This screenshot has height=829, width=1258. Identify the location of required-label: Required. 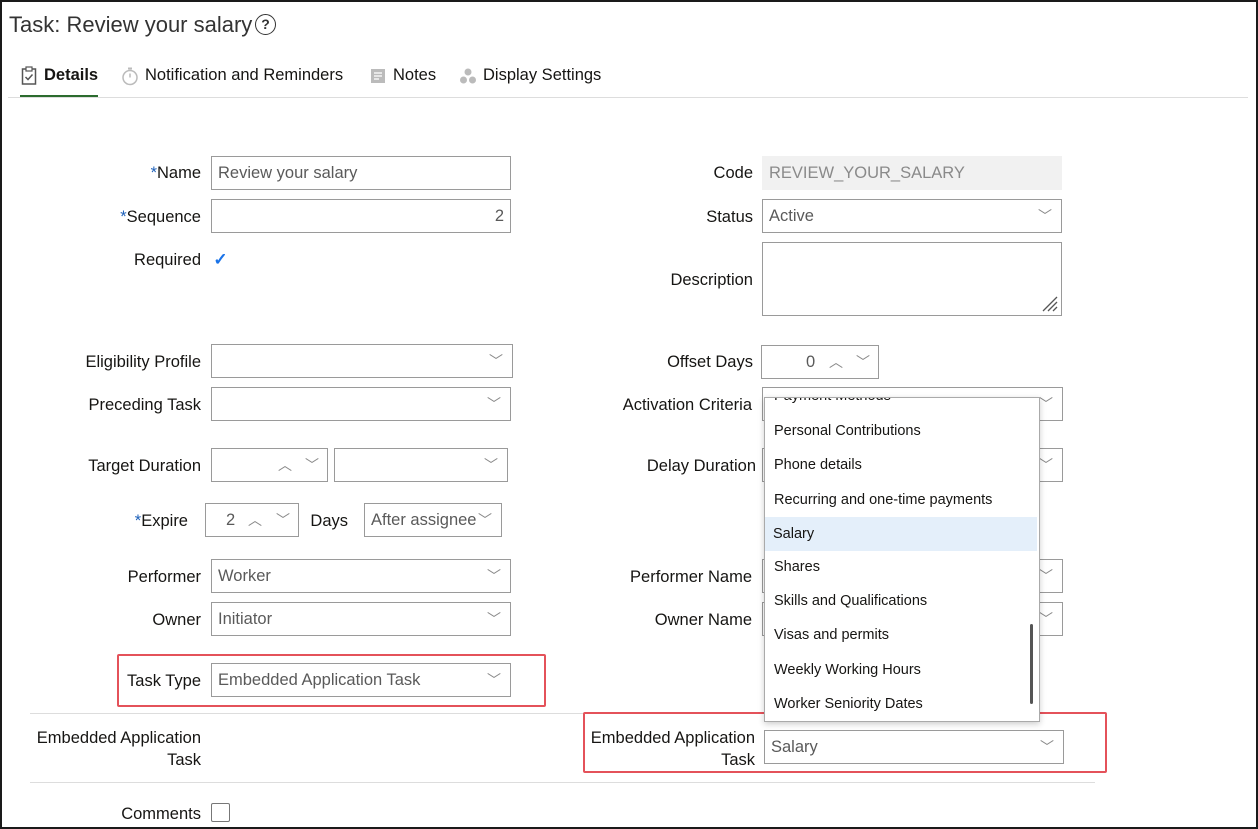
(167, 260).